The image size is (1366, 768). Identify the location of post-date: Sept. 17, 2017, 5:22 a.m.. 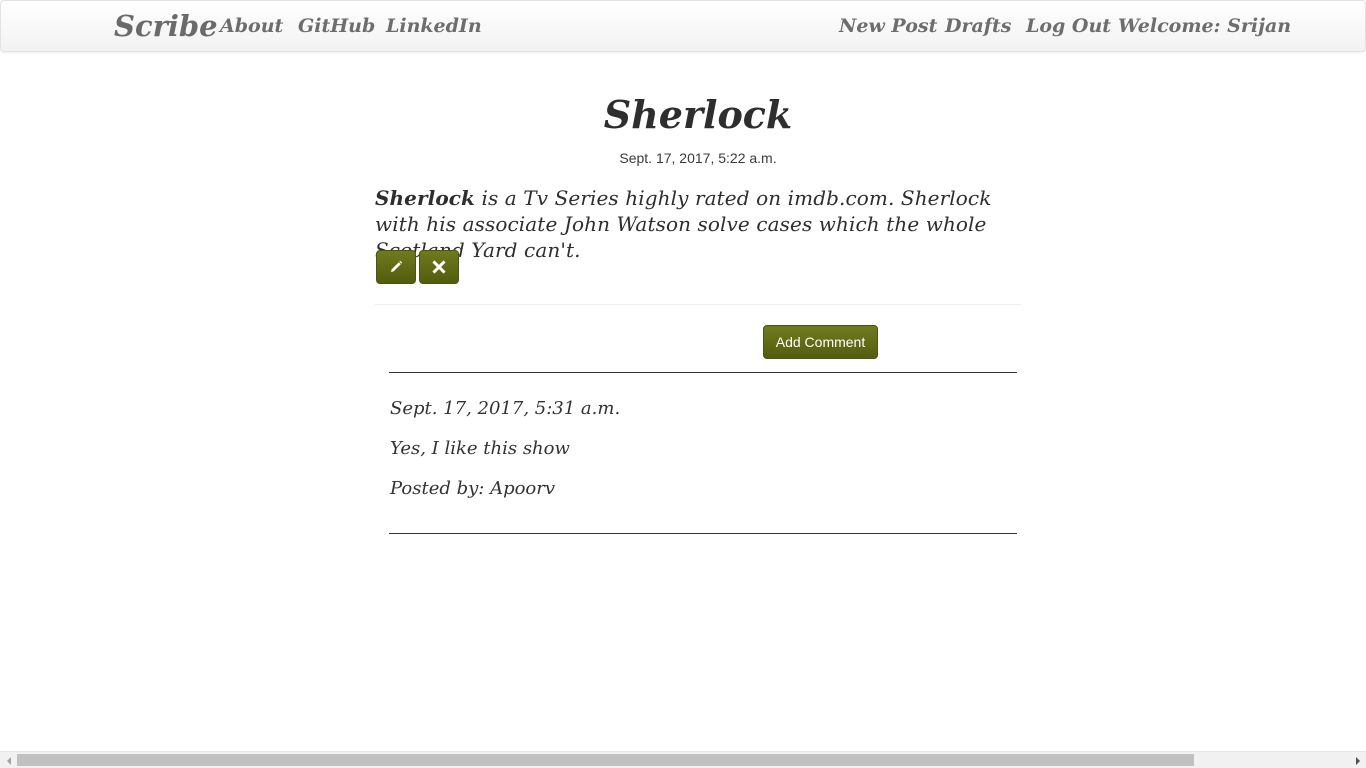
(698, 158).